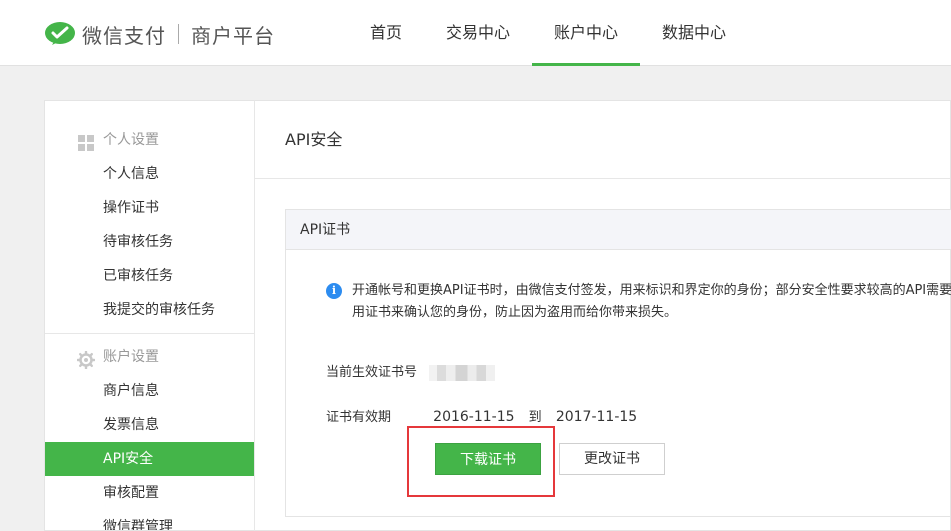 Image resolution: width=951 pixels, height=531 pixels. Describe the element at coordinates (149, 520) in the screenshot. I see `sidebar-item-wechat-group-mgmt: 微信群管理` at that location.